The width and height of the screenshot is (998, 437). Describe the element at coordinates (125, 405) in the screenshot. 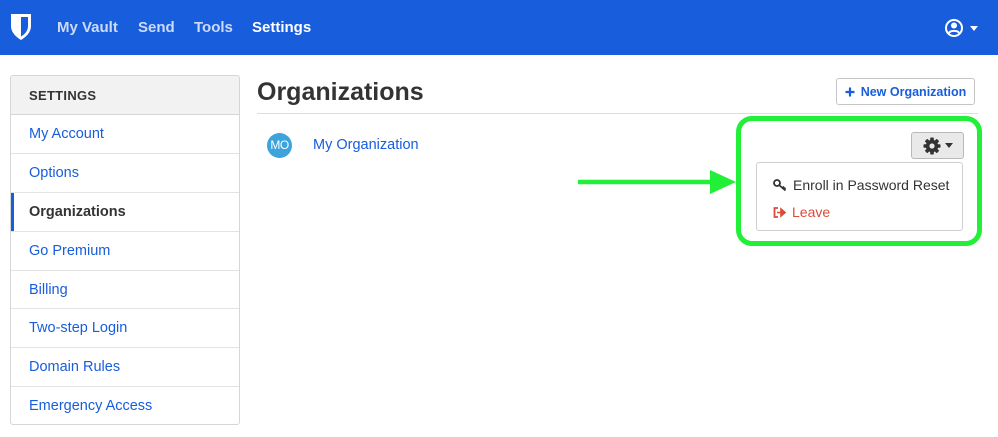

I see `sidebar-item-emergency-access: Emergency Access` at that location.